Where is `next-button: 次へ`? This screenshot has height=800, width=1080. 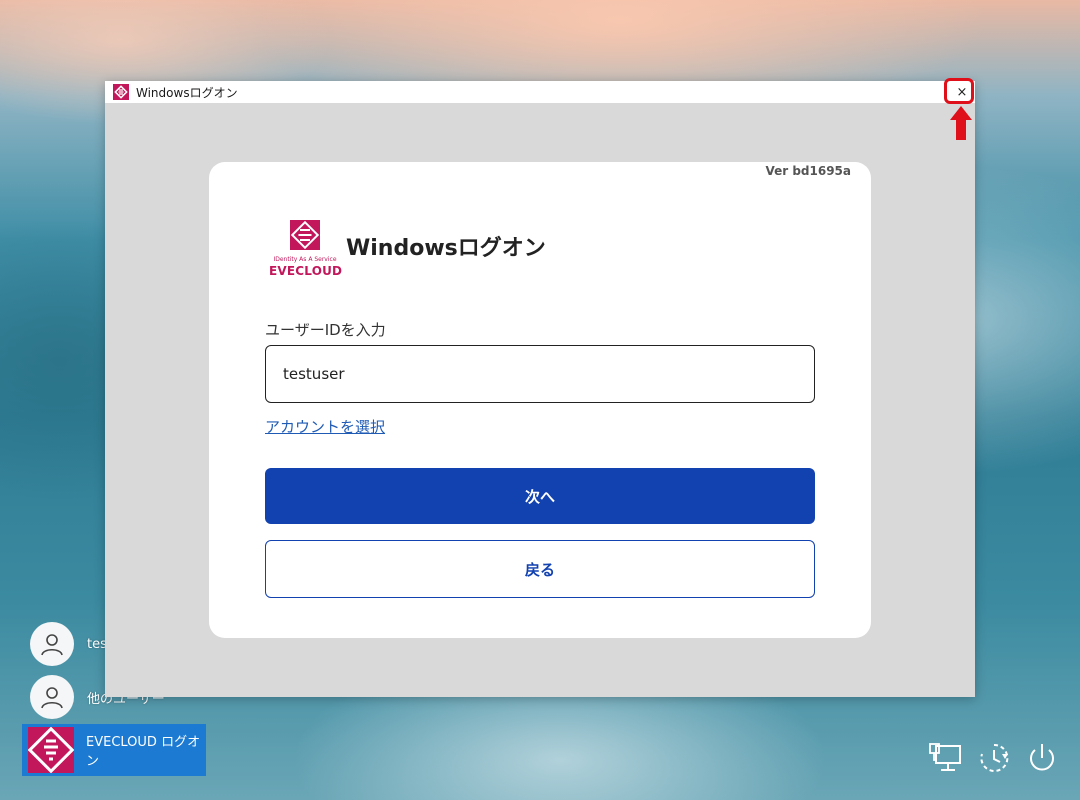
next-button: 次へ is located at coordinates (540, 496).